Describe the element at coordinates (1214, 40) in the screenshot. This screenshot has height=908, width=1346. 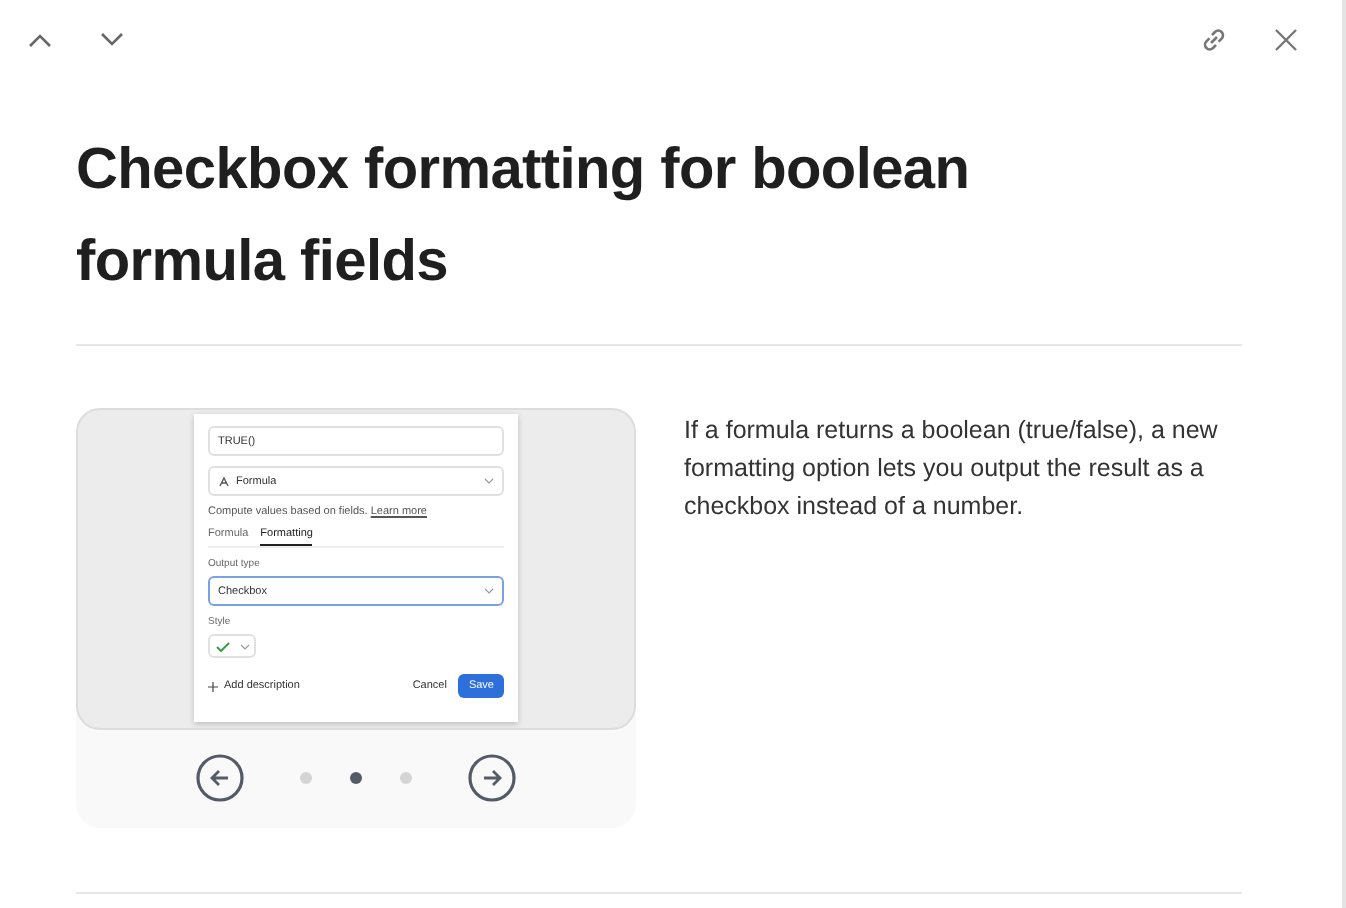
I see `link-icon` at that location.